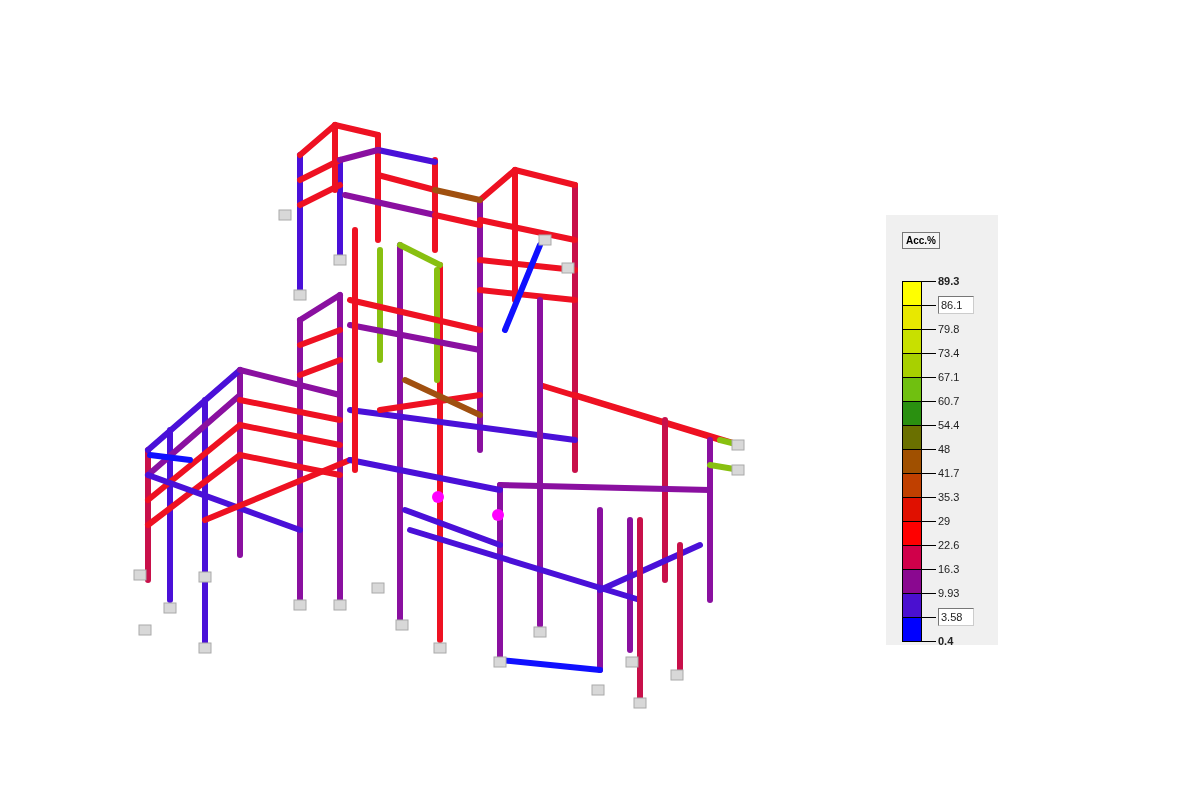 The height and width of the screenshot is (800, 1200). Describe the element at coordinates (956, 617) in the screenshot. I see `limit-input-field: 3.58` at that location.